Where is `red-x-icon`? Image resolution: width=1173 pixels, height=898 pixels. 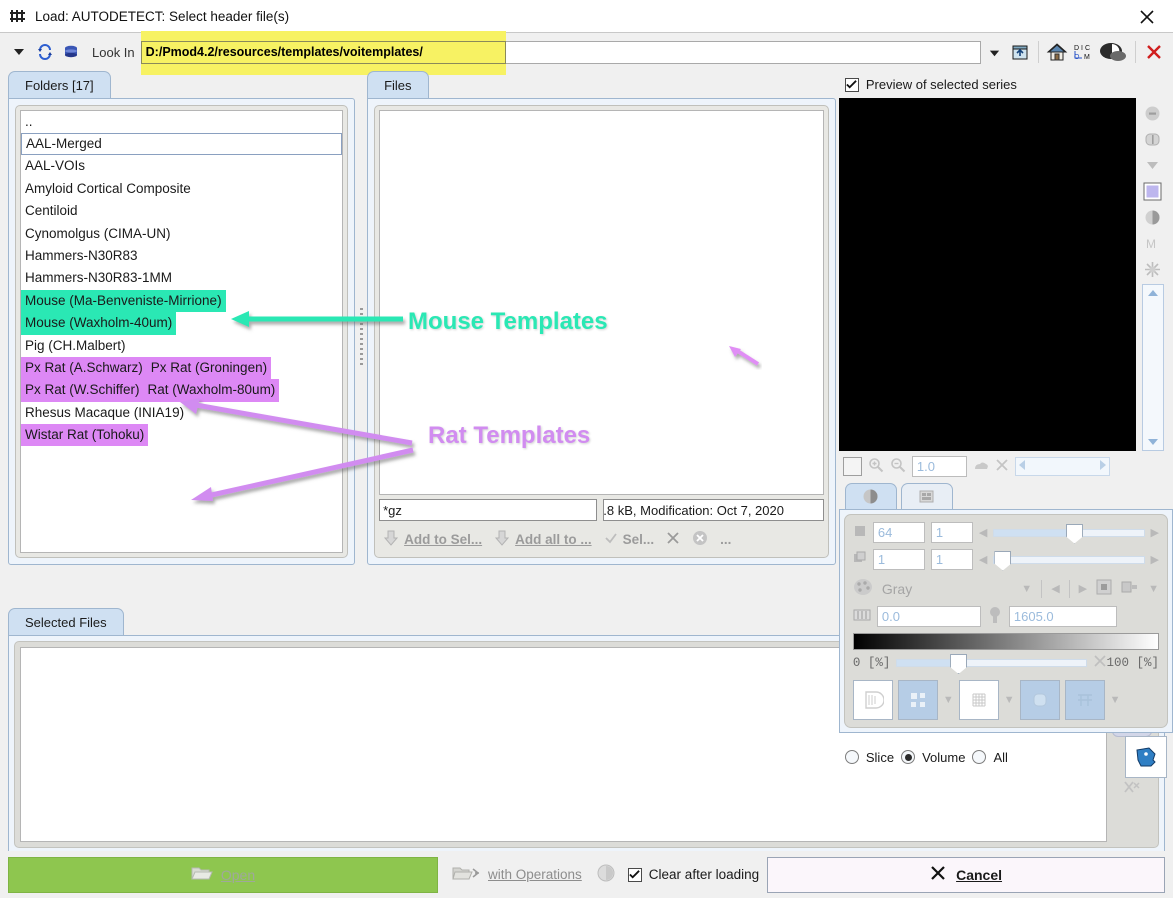
red-x-icon is located at coordinates (1154, 52).